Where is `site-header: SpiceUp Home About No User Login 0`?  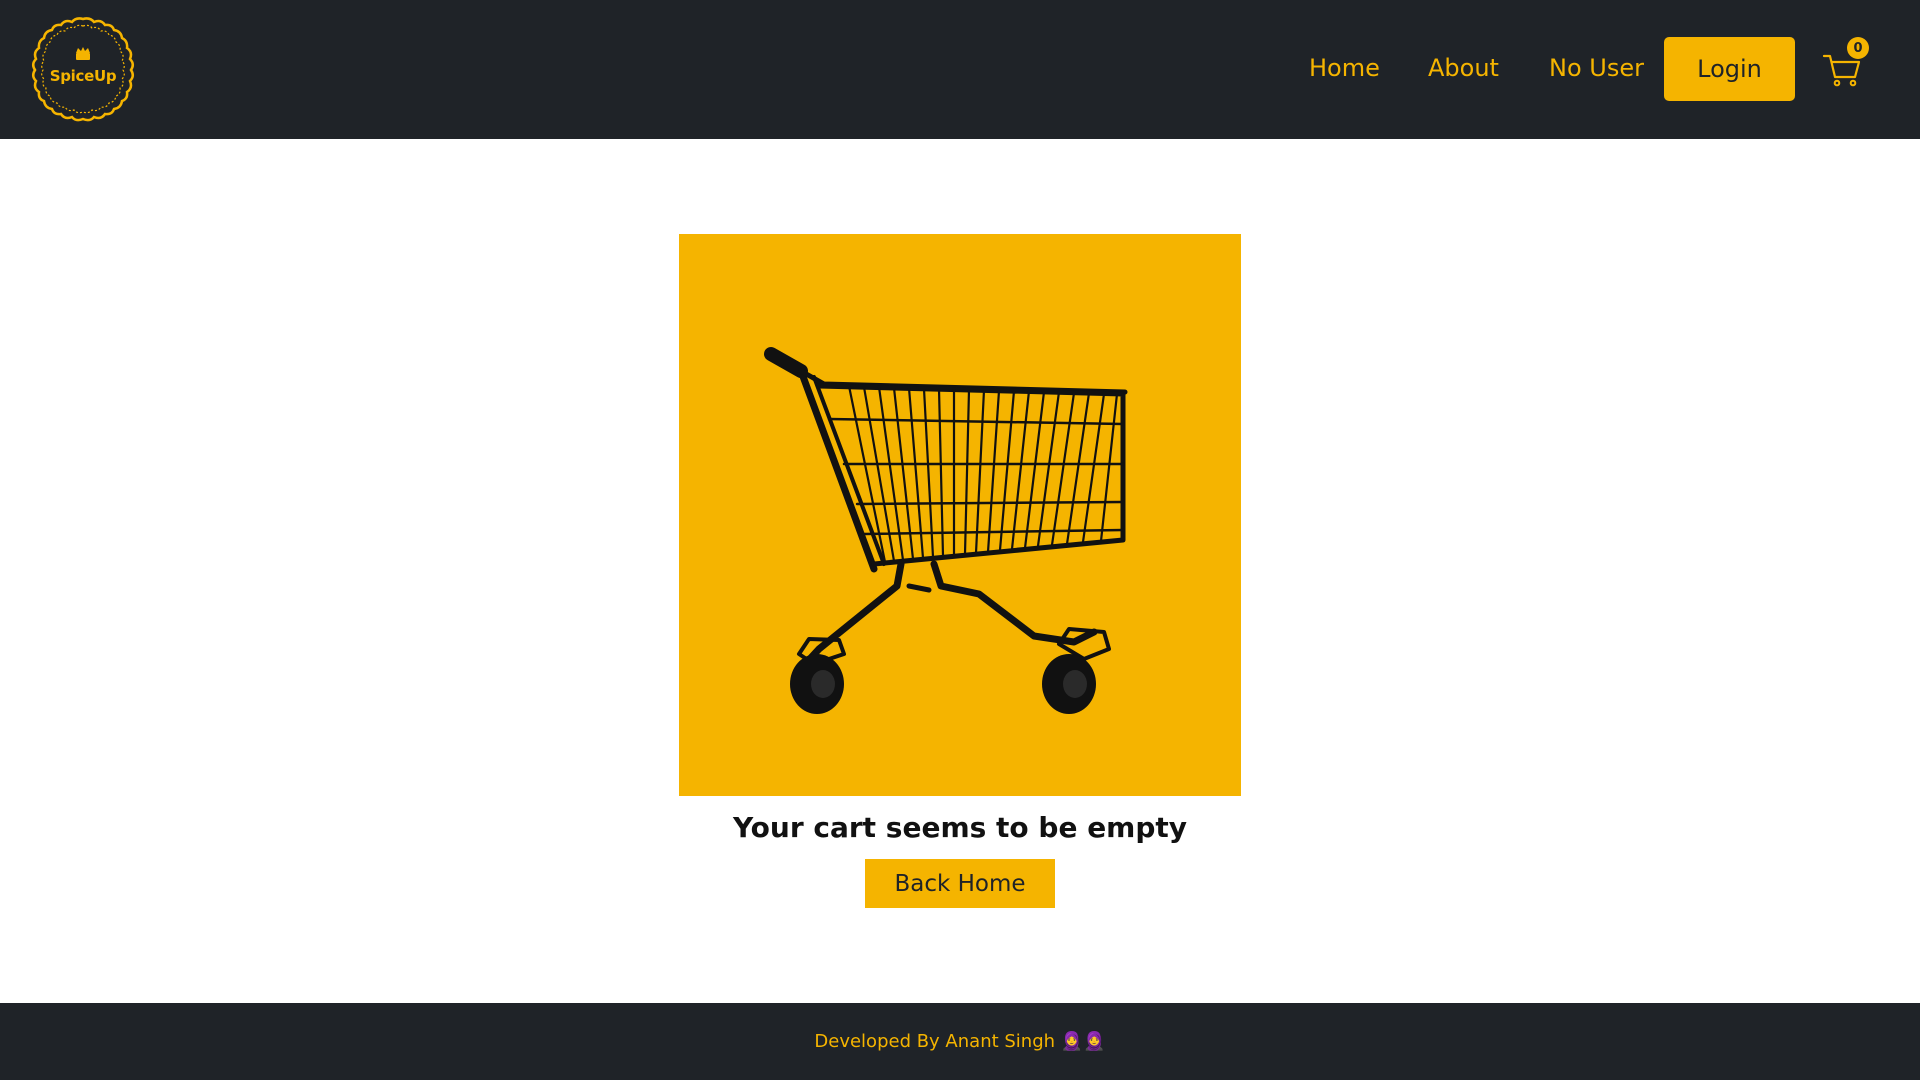 site-header: SpiceUp Home About No User Login 0 is located at coordinates (960, 69).